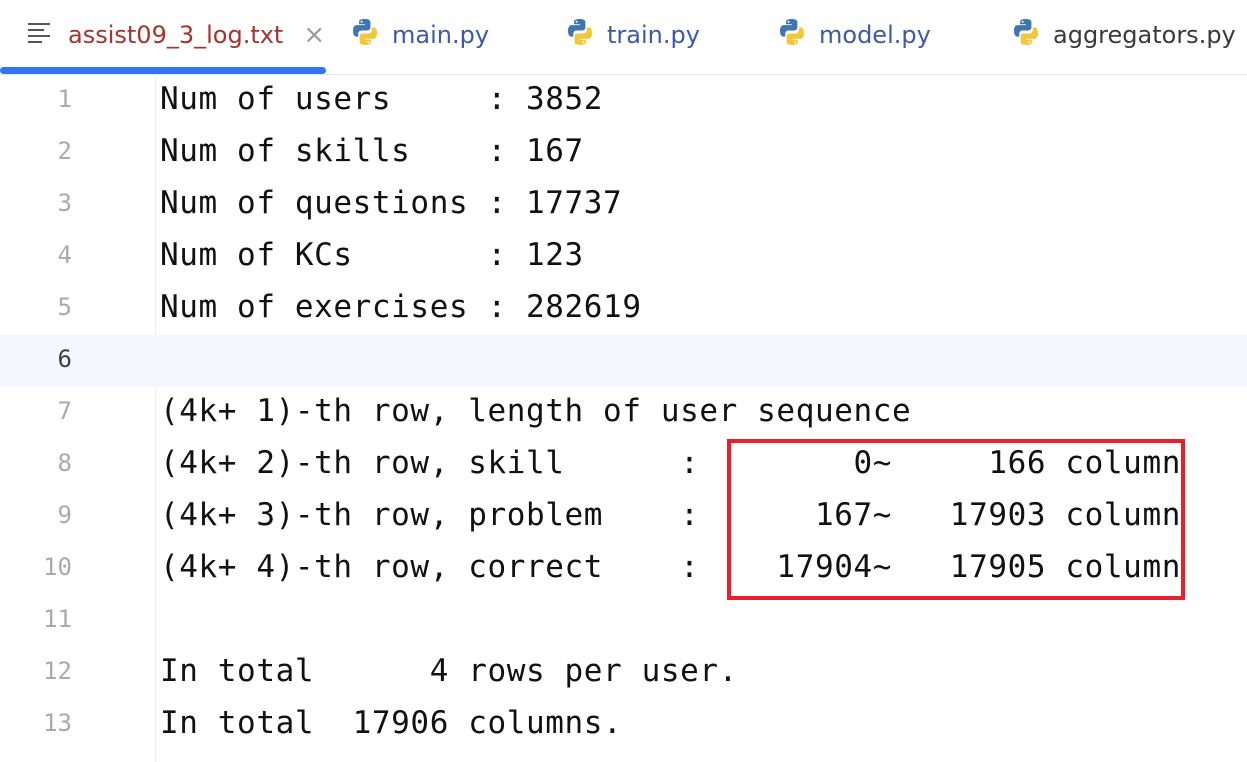  Describe the element at coordinates (64, 99) in the screenshot. I see `line-number: 1` at that location.